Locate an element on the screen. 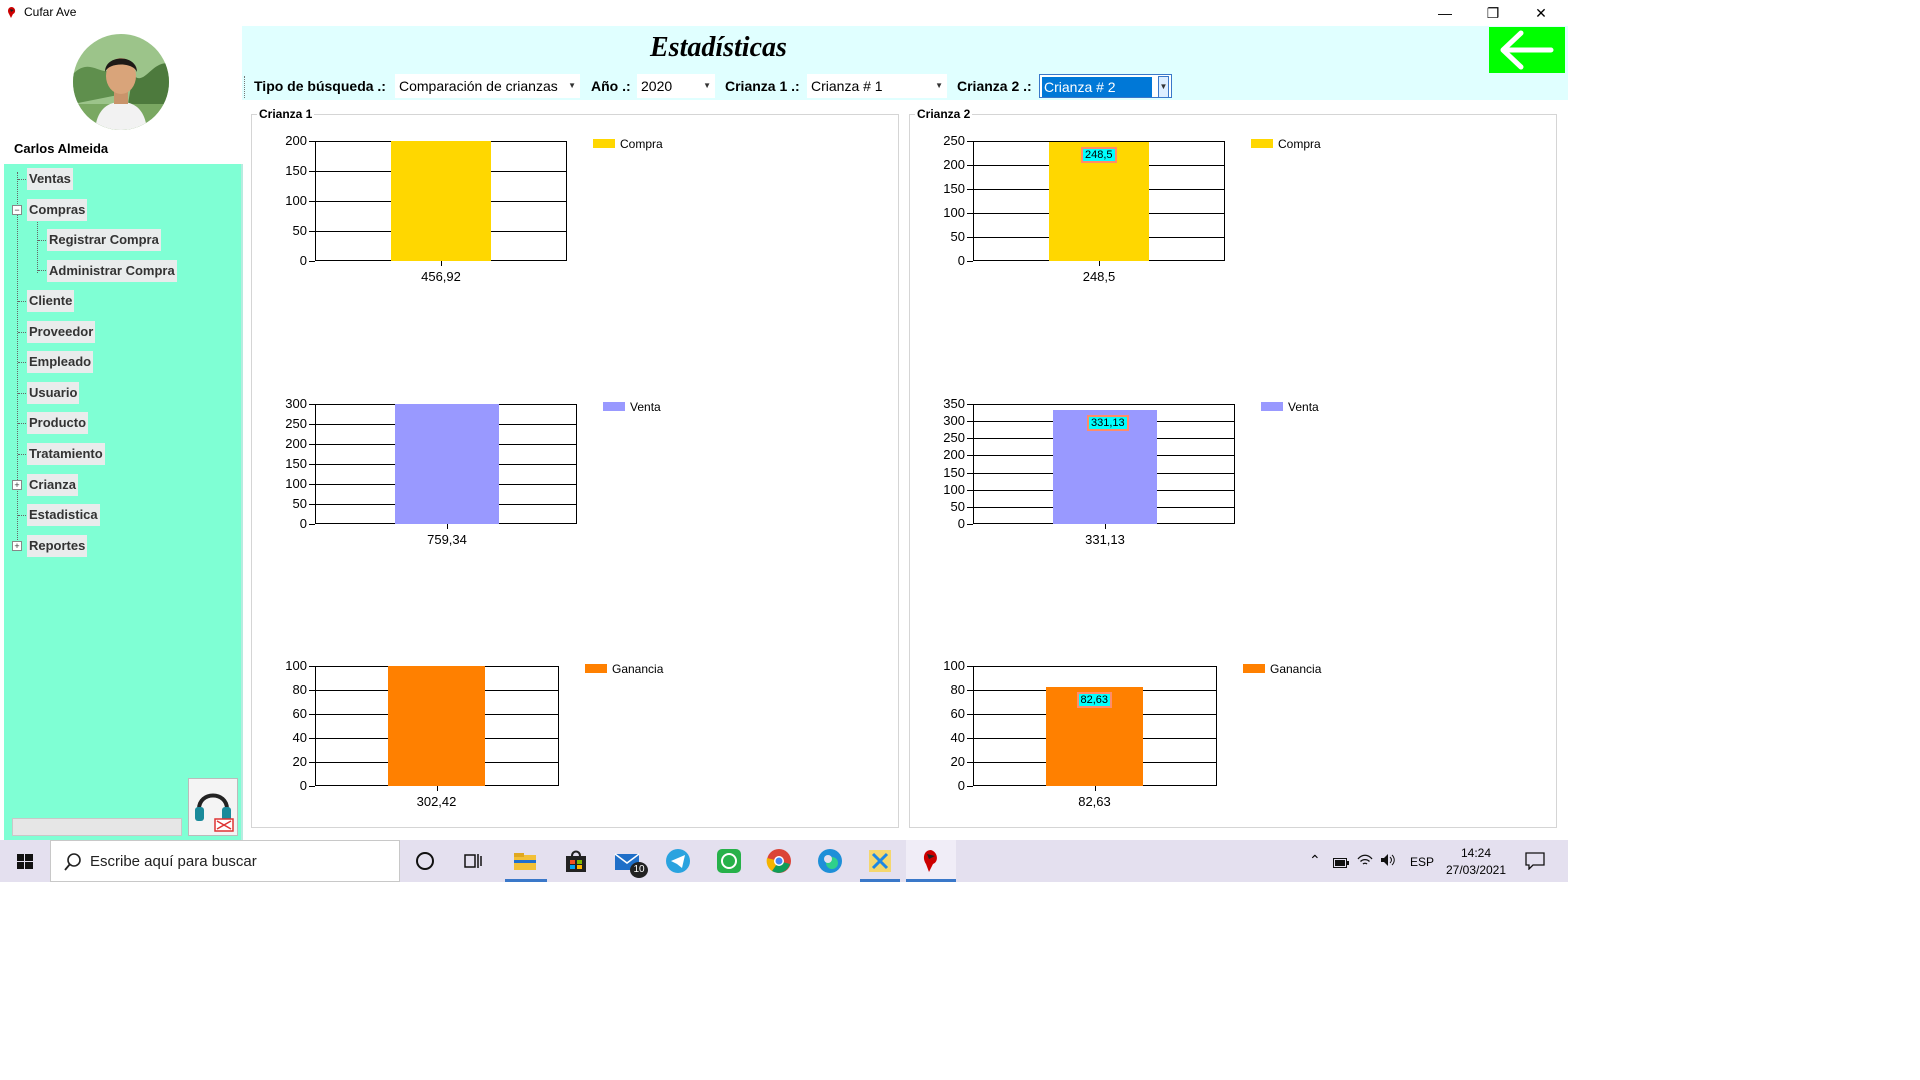 The height and width of the screenshot is (1080, 1920). notification-icon is located at coordinates (1535, 862).